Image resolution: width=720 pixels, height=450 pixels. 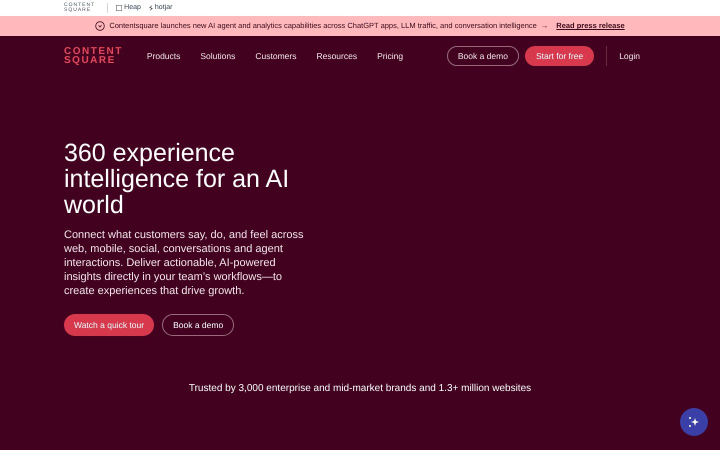 I want to click on start-free-button: Start for free, so click(x=559, y=56).